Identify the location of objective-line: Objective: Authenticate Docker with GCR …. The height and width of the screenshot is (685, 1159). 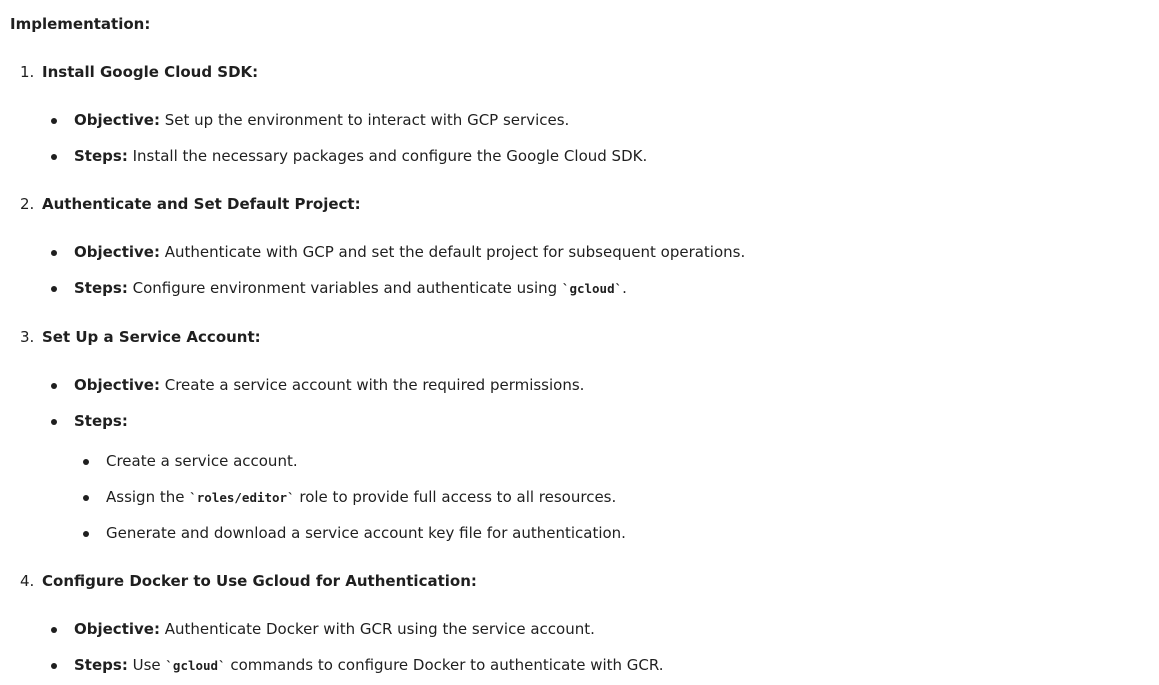
(334, 629).